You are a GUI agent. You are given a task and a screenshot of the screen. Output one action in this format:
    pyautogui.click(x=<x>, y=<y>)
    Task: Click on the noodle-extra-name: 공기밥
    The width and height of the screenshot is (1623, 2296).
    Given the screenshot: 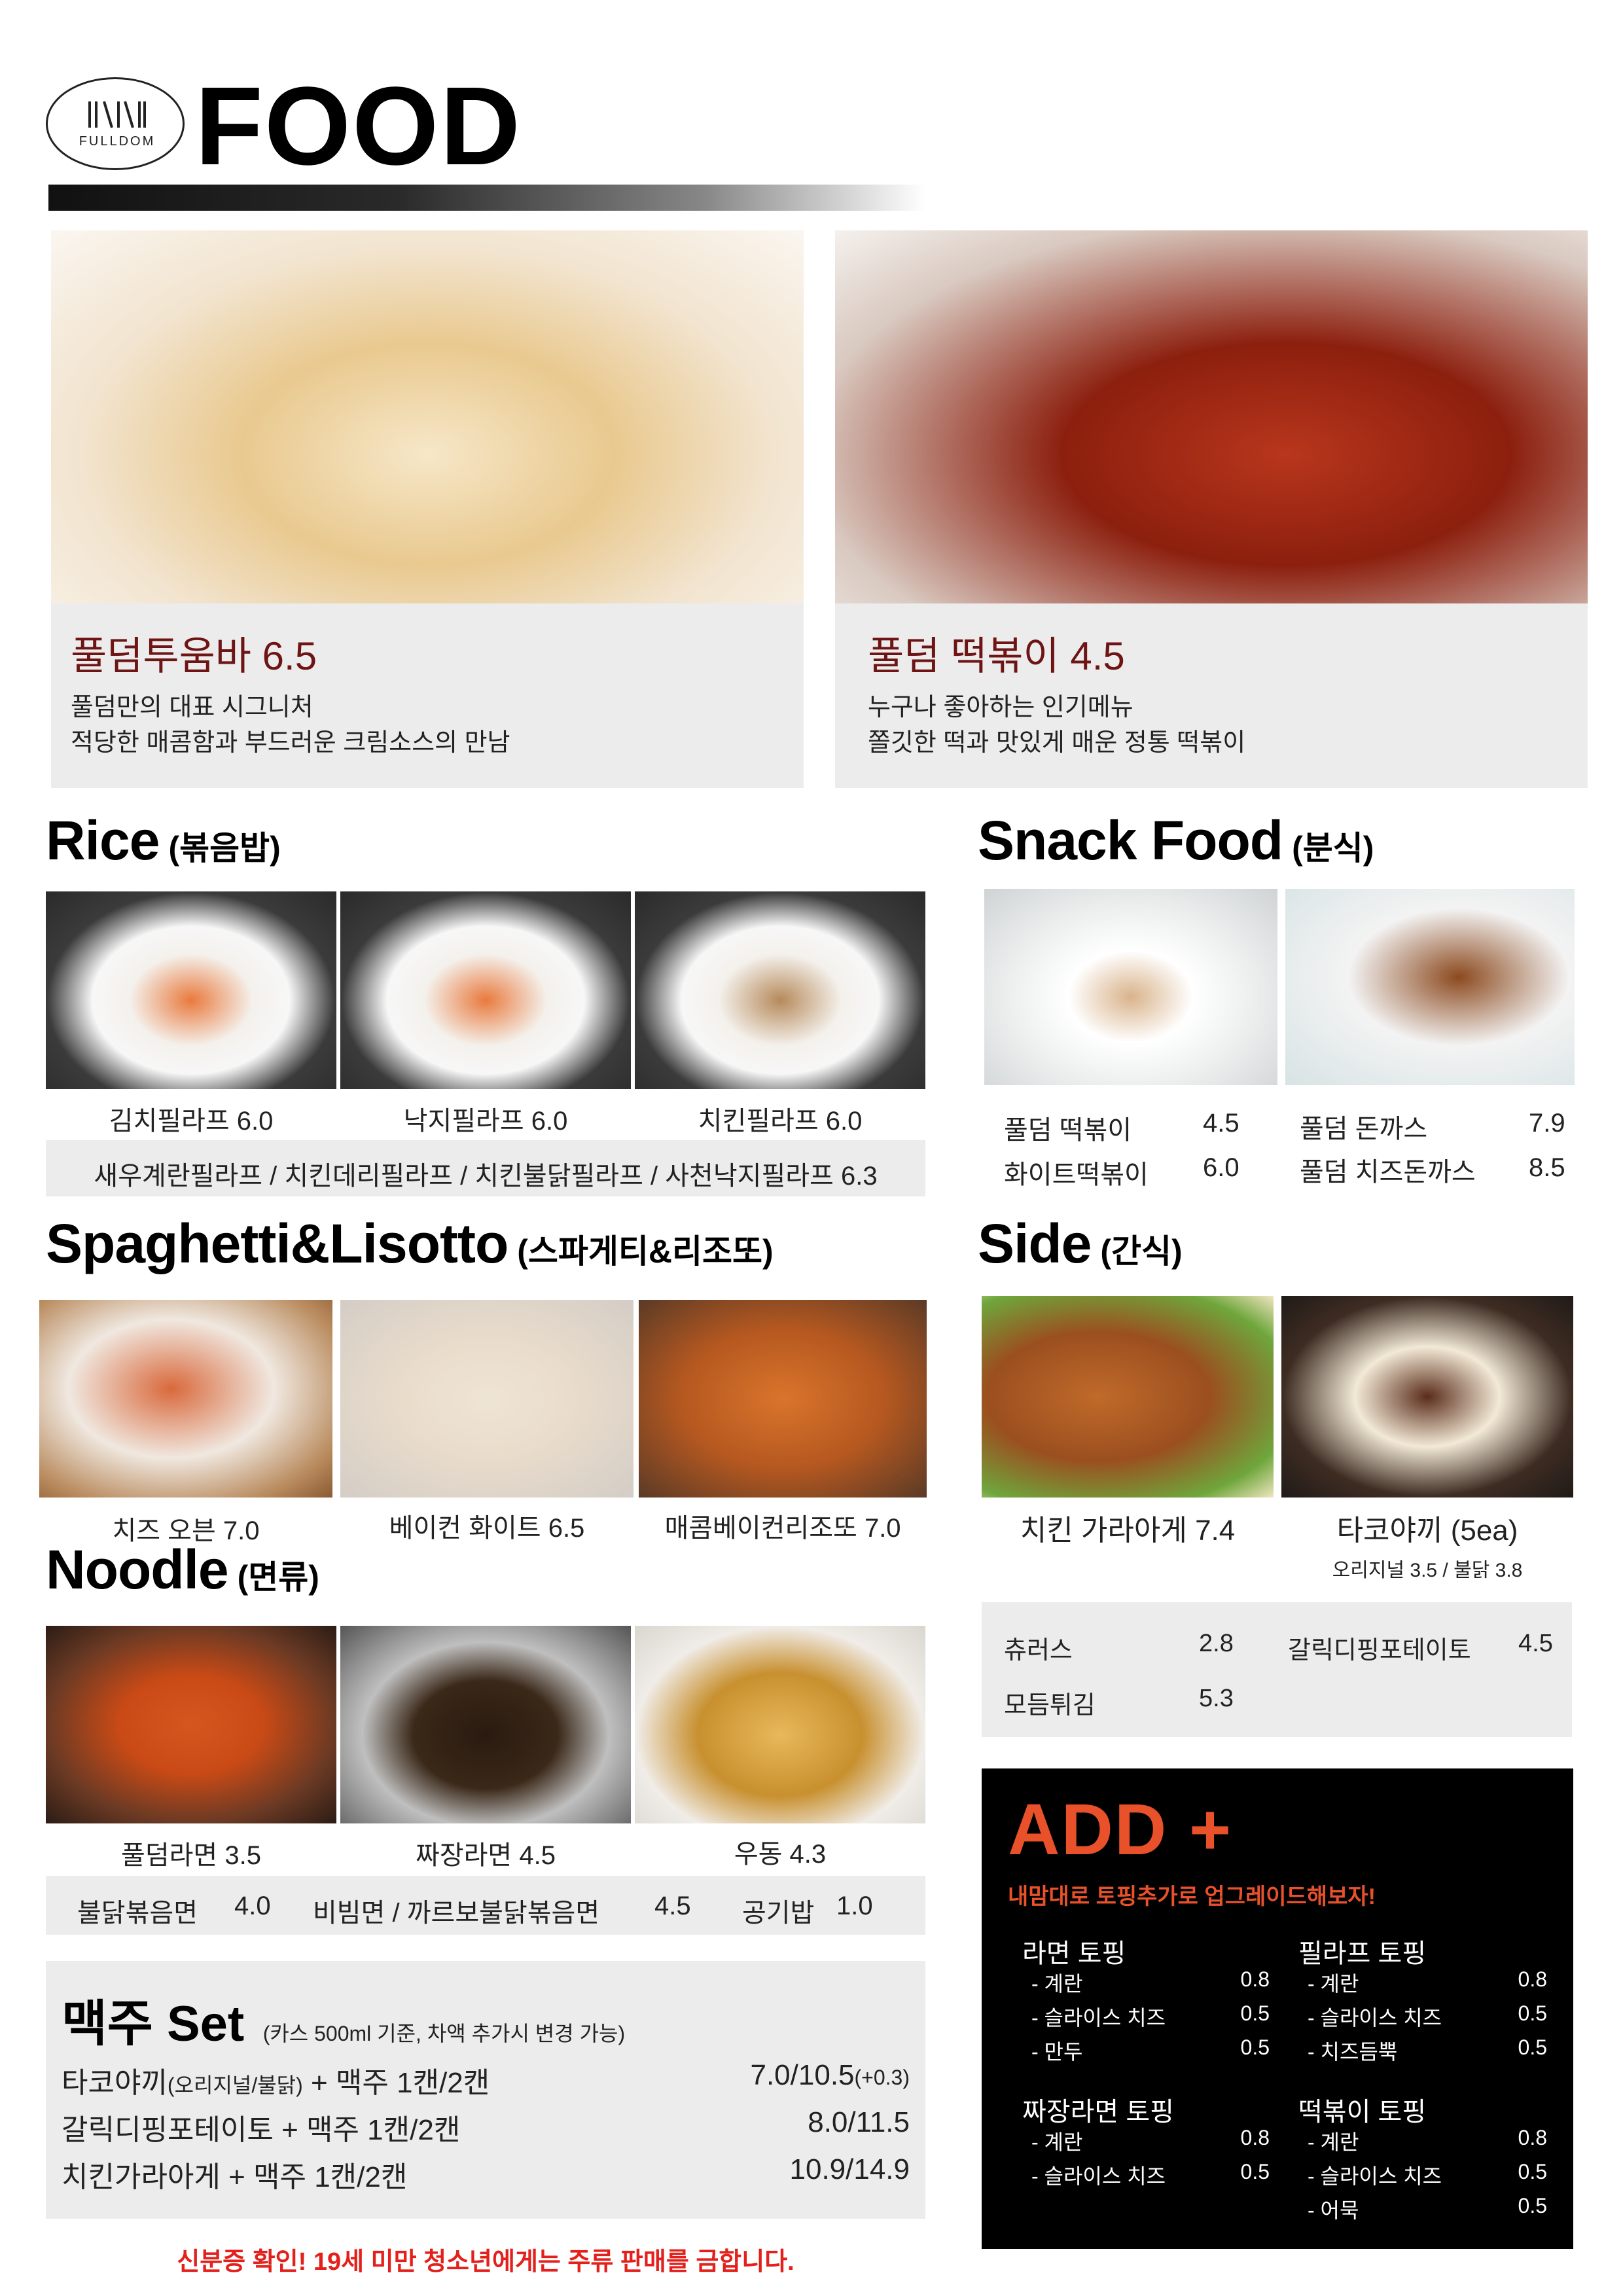 What is the action you would take?
    pyautogui.click(x=779, y=1913)
    